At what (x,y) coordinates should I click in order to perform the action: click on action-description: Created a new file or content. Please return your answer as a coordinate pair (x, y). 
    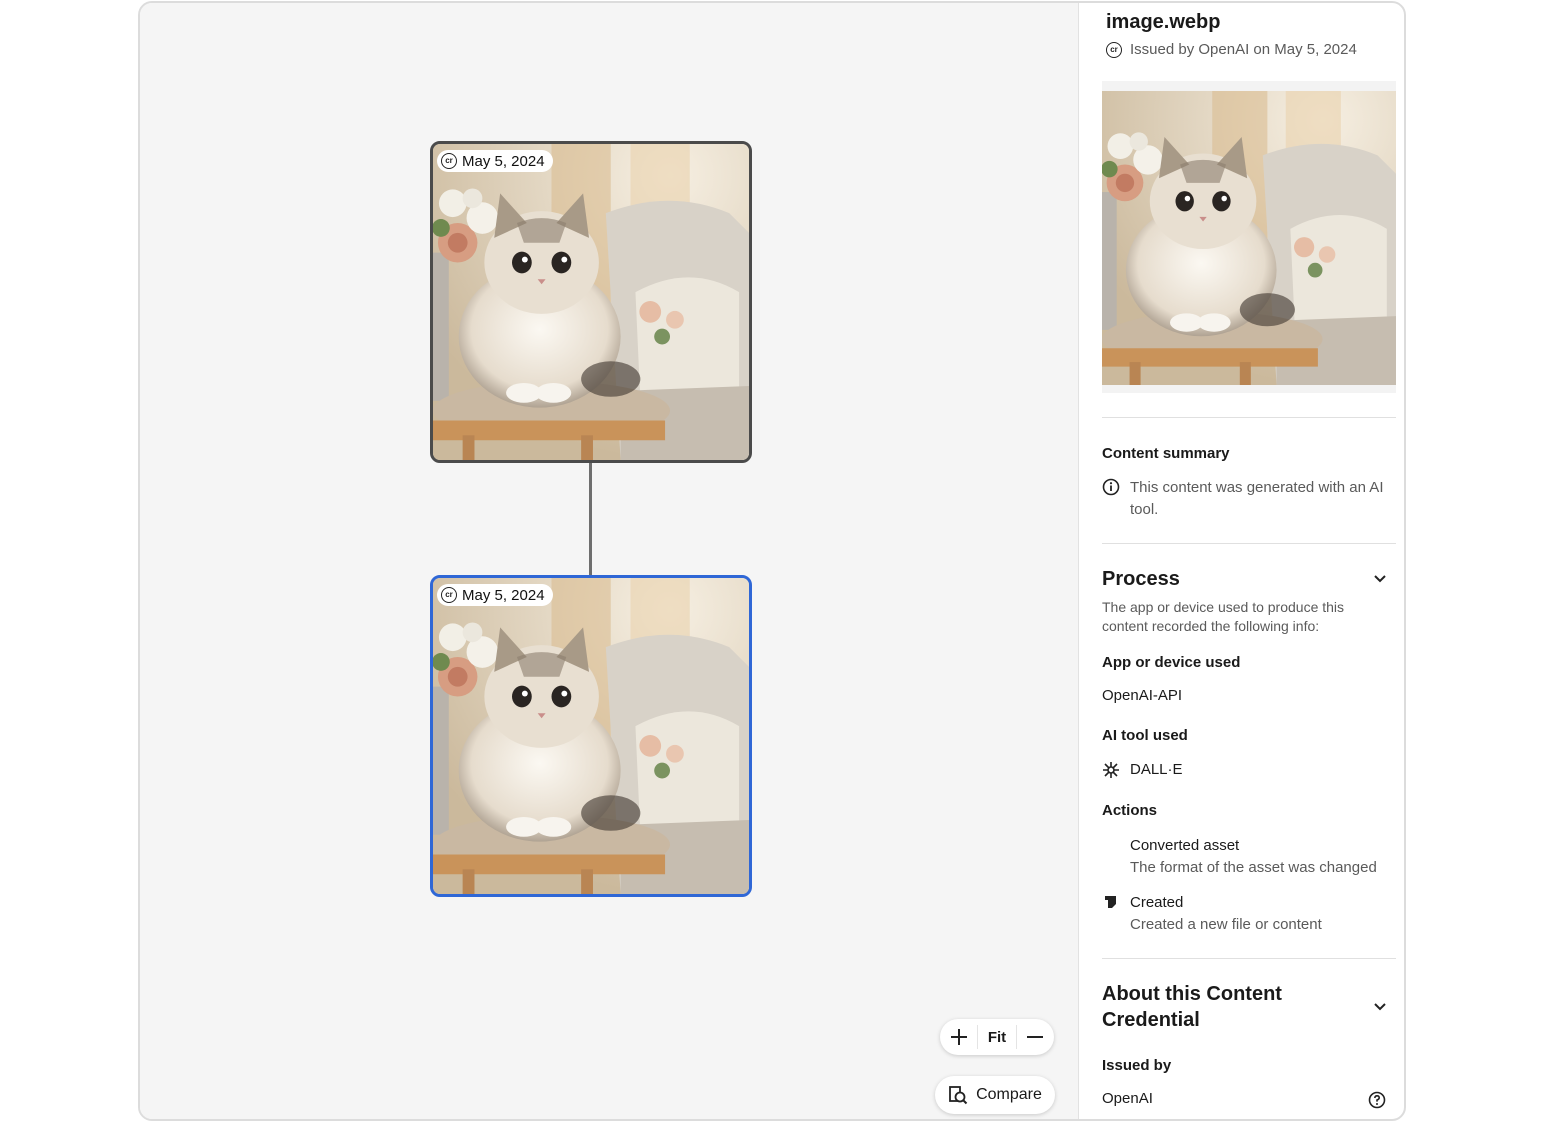
    Looking at the image, I should click on (1226, 924).